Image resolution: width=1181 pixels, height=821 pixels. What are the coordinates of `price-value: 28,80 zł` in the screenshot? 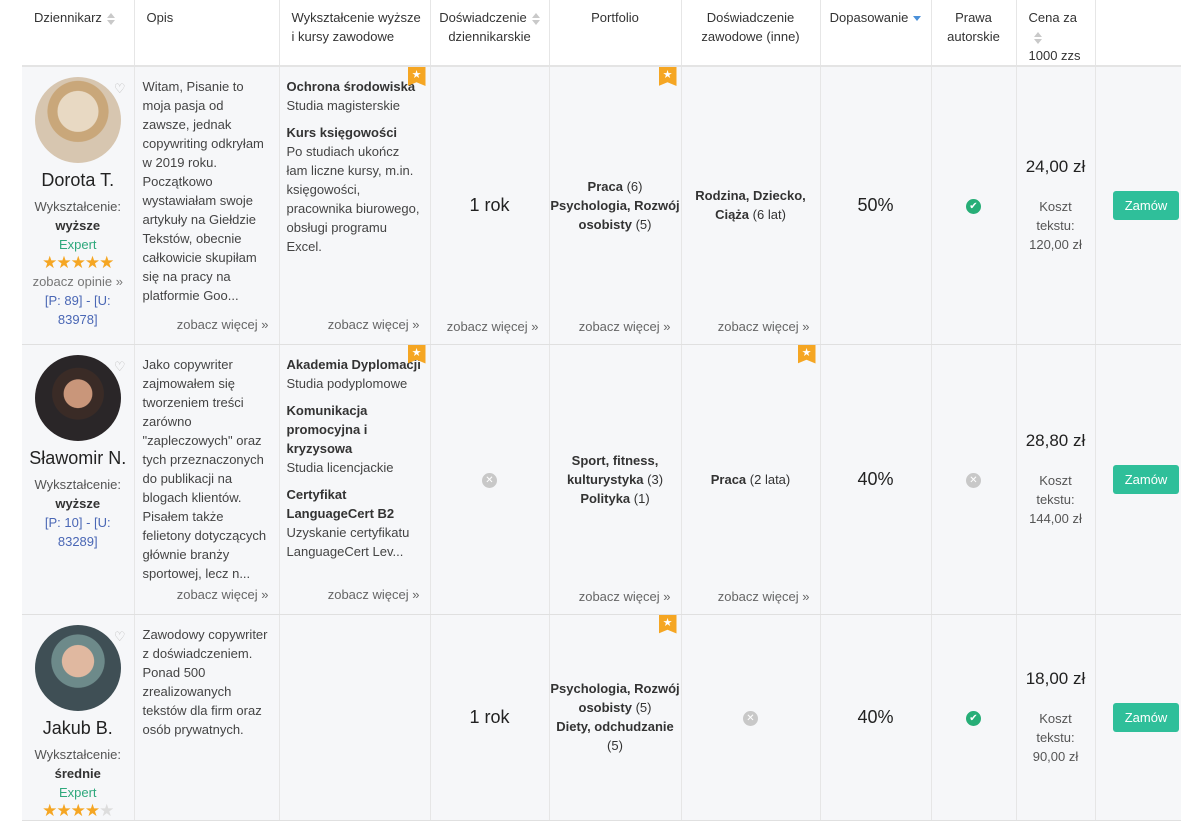 It's located at (1055, 440).